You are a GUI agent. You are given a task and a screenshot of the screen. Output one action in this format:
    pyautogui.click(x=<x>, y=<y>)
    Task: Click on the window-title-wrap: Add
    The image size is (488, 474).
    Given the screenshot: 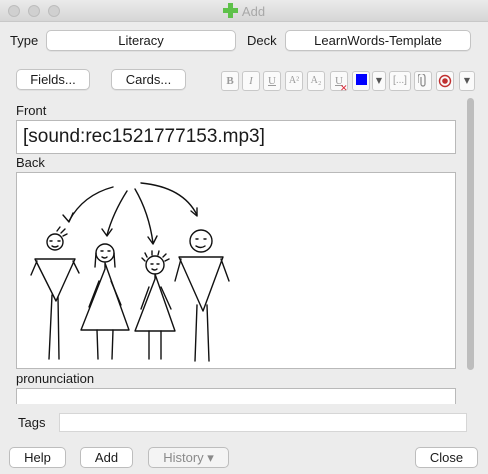 What is the action you would take?
    pyautogui.click(x=244, y=12)
    